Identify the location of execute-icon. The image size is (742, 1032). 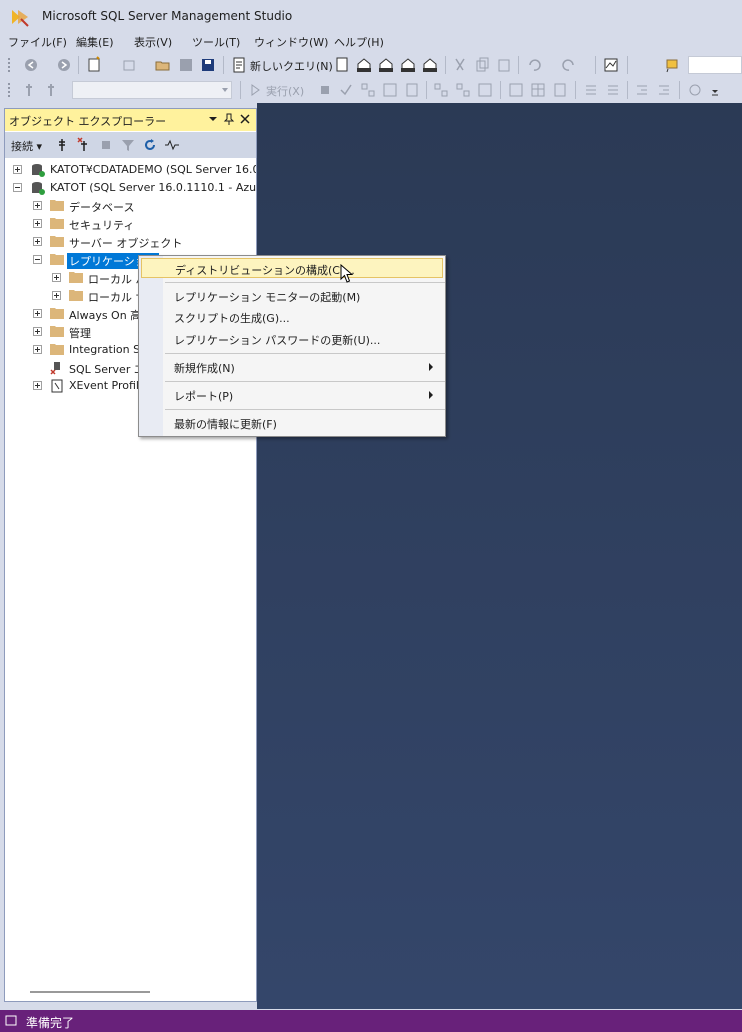
(255, 90).